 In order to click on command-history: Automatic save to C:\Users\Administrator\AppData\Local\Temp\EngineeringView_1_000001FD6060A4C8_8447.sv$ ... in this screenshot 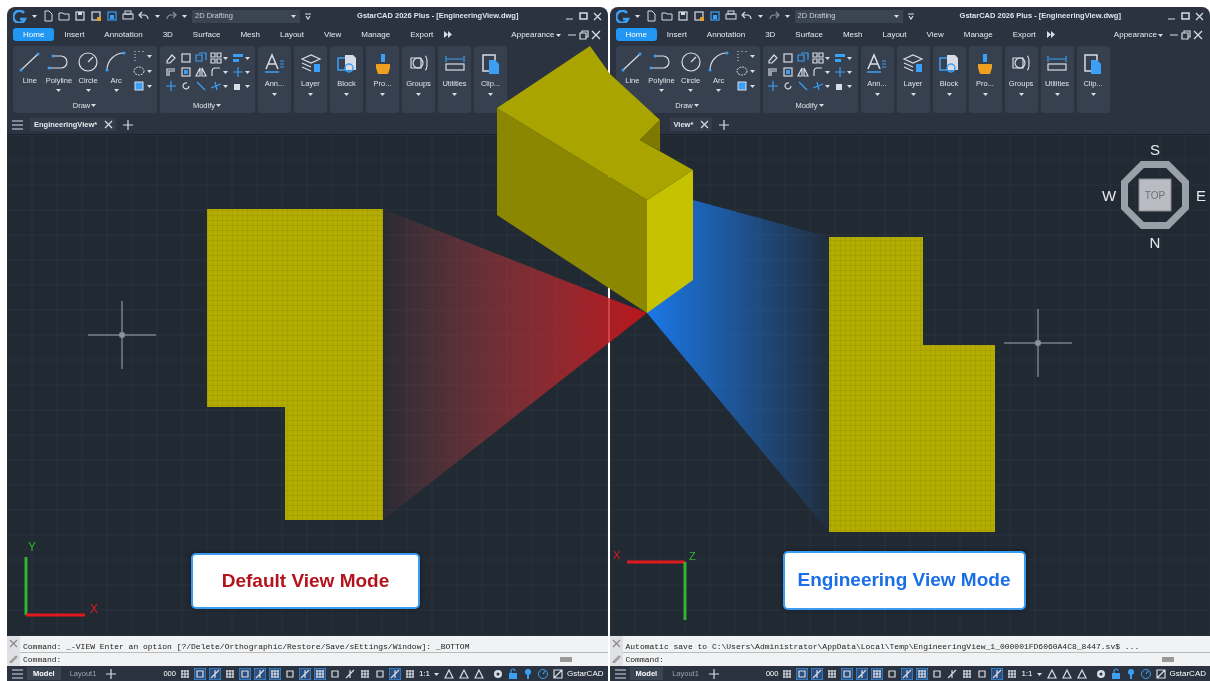, I will do `click(916, 646)`.